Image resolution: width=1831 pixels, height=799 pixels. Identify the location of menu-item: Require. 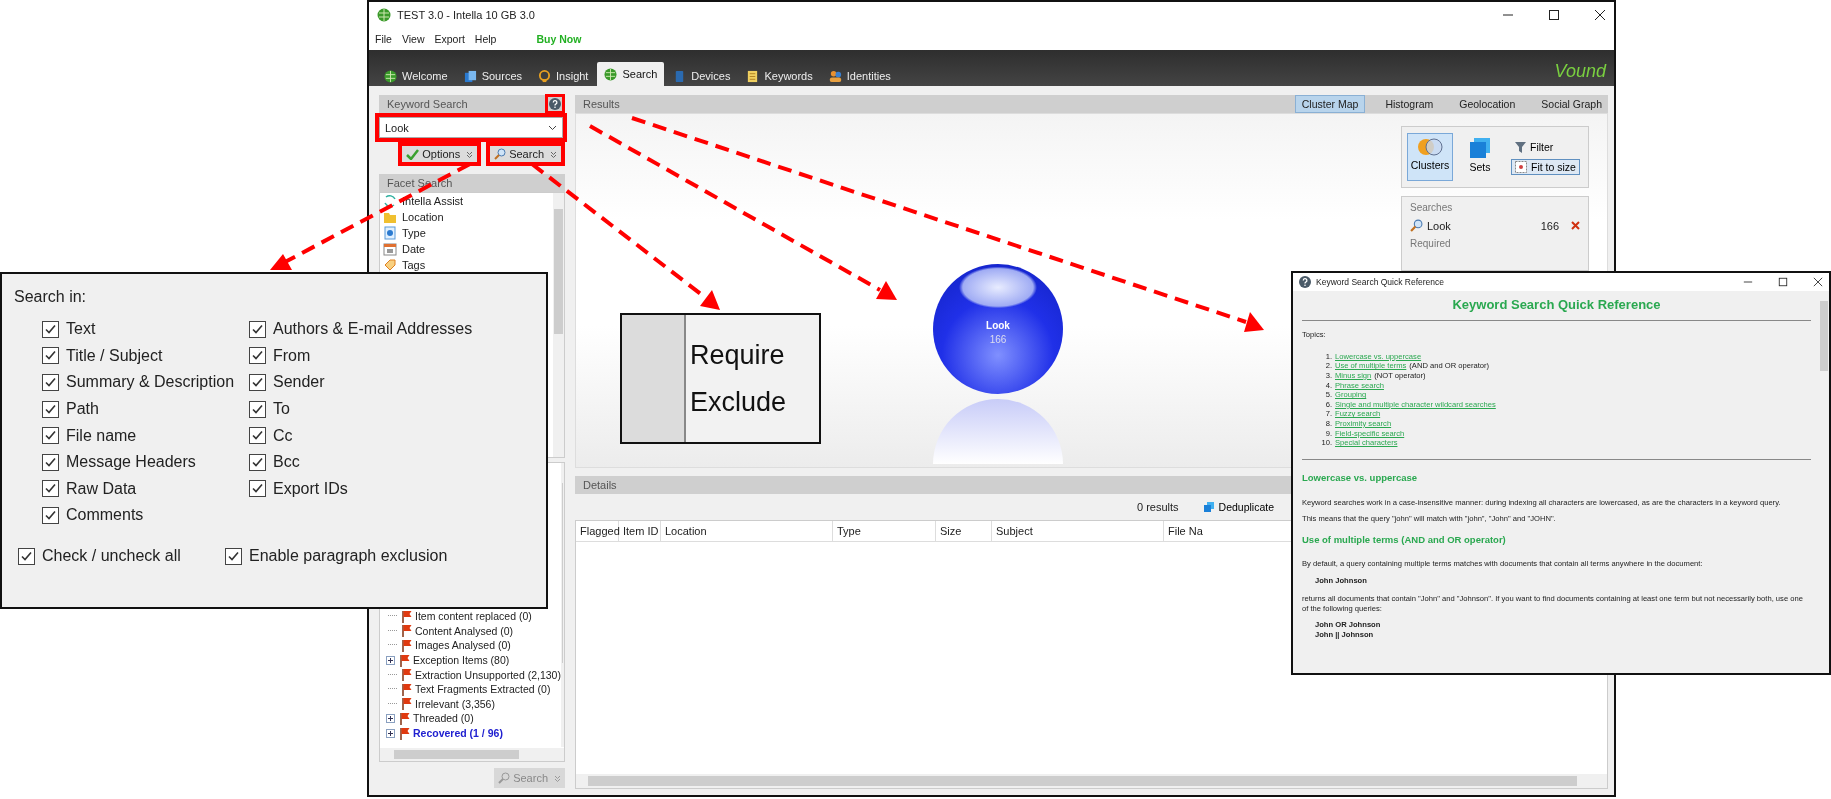
(754, 355).